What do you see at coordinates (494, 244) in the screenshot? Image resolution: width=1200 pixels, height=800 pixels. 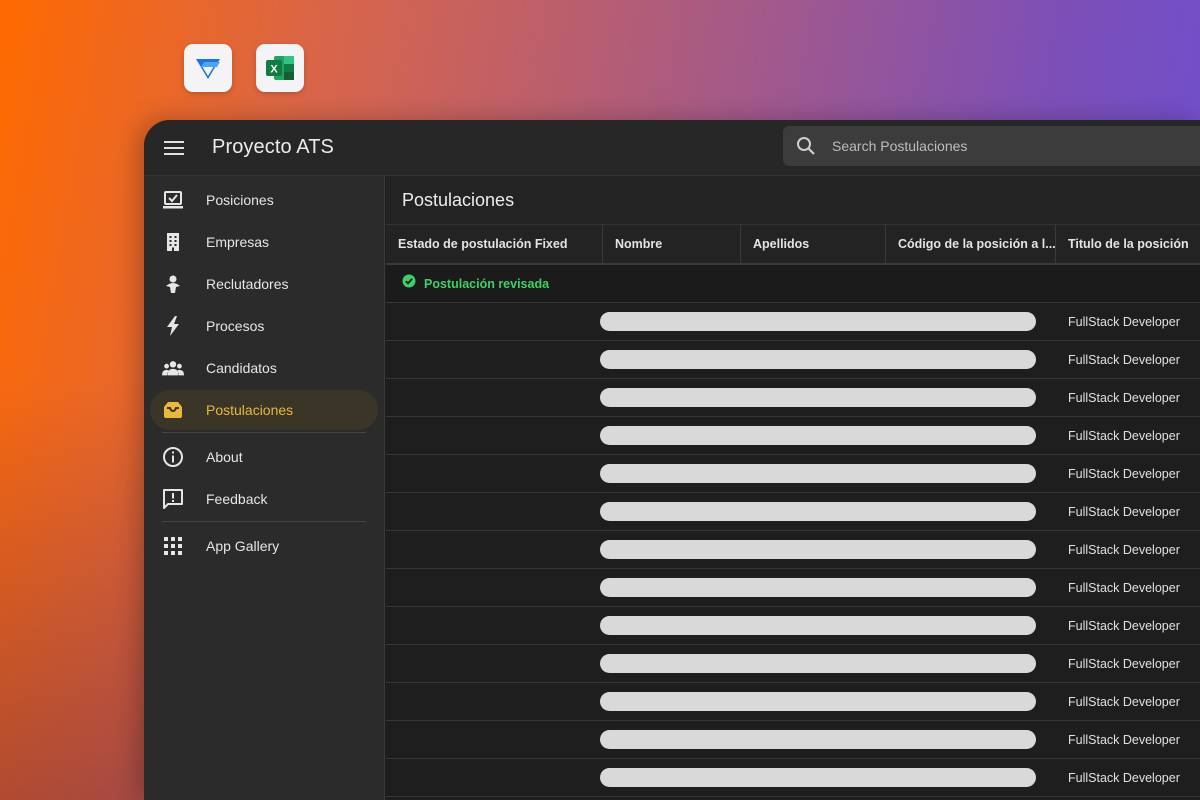 I see `column-header-estado: Estado de postulación Fixed` at bounding box center [494, 244].